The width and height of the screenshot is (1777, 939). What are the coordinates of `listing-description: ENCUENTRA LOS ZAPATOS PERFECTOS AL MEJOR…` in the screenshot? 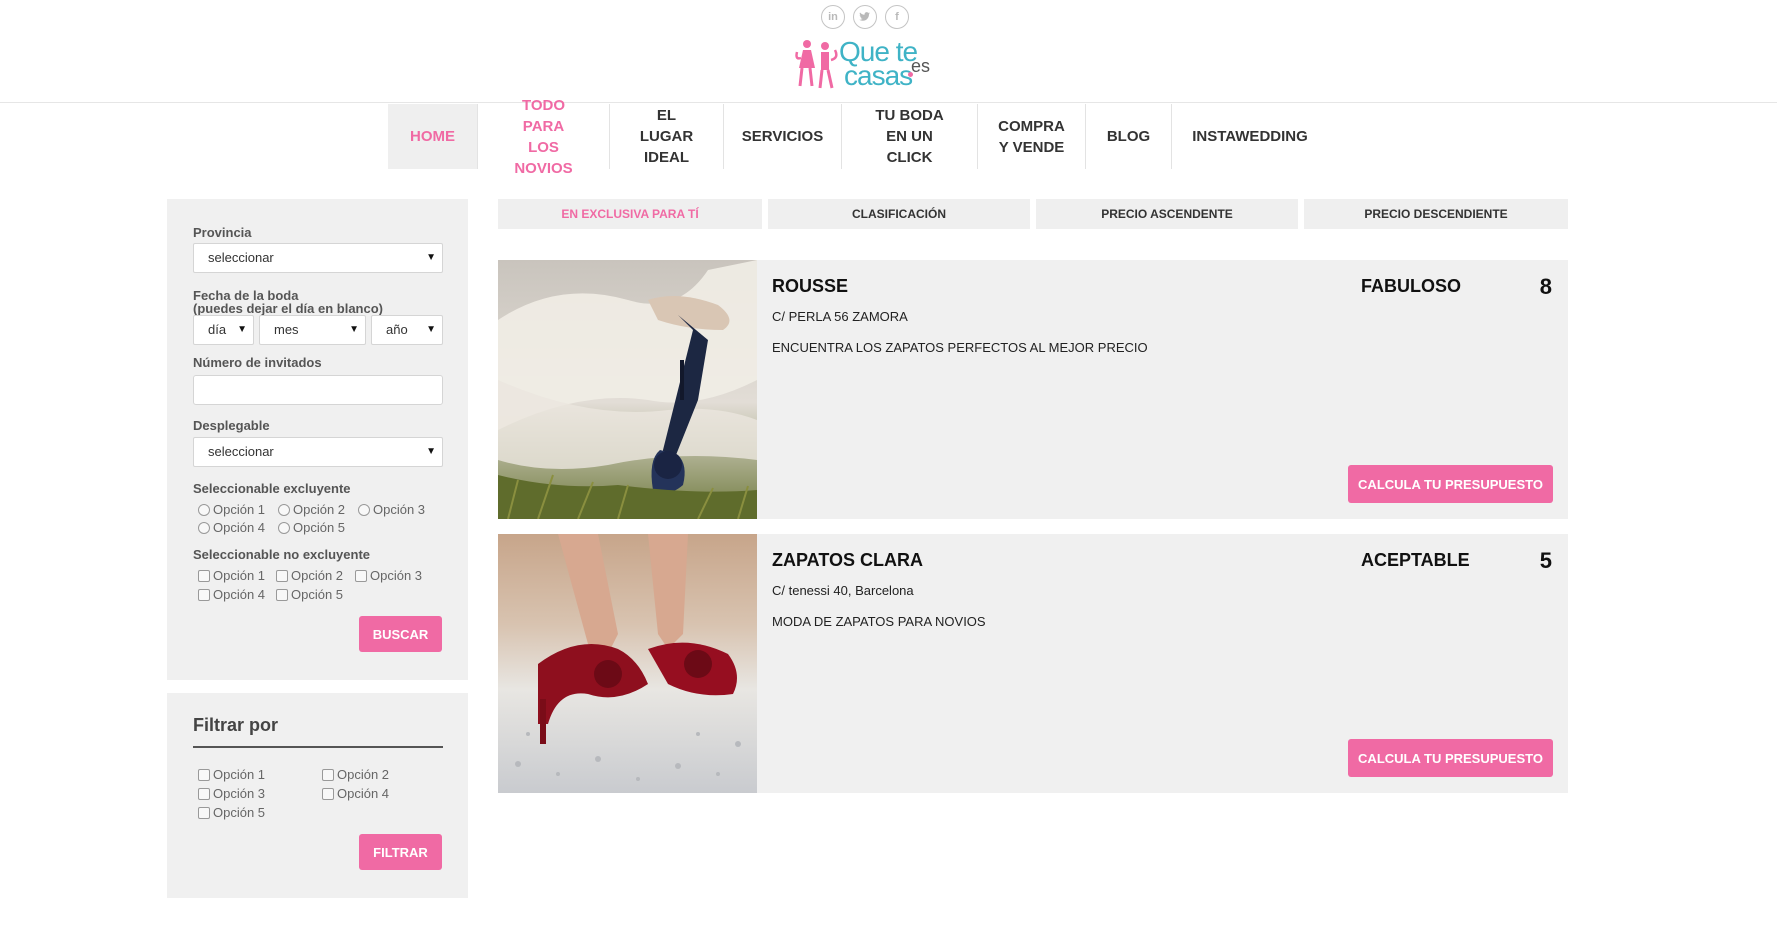 It's located at (960, 347).